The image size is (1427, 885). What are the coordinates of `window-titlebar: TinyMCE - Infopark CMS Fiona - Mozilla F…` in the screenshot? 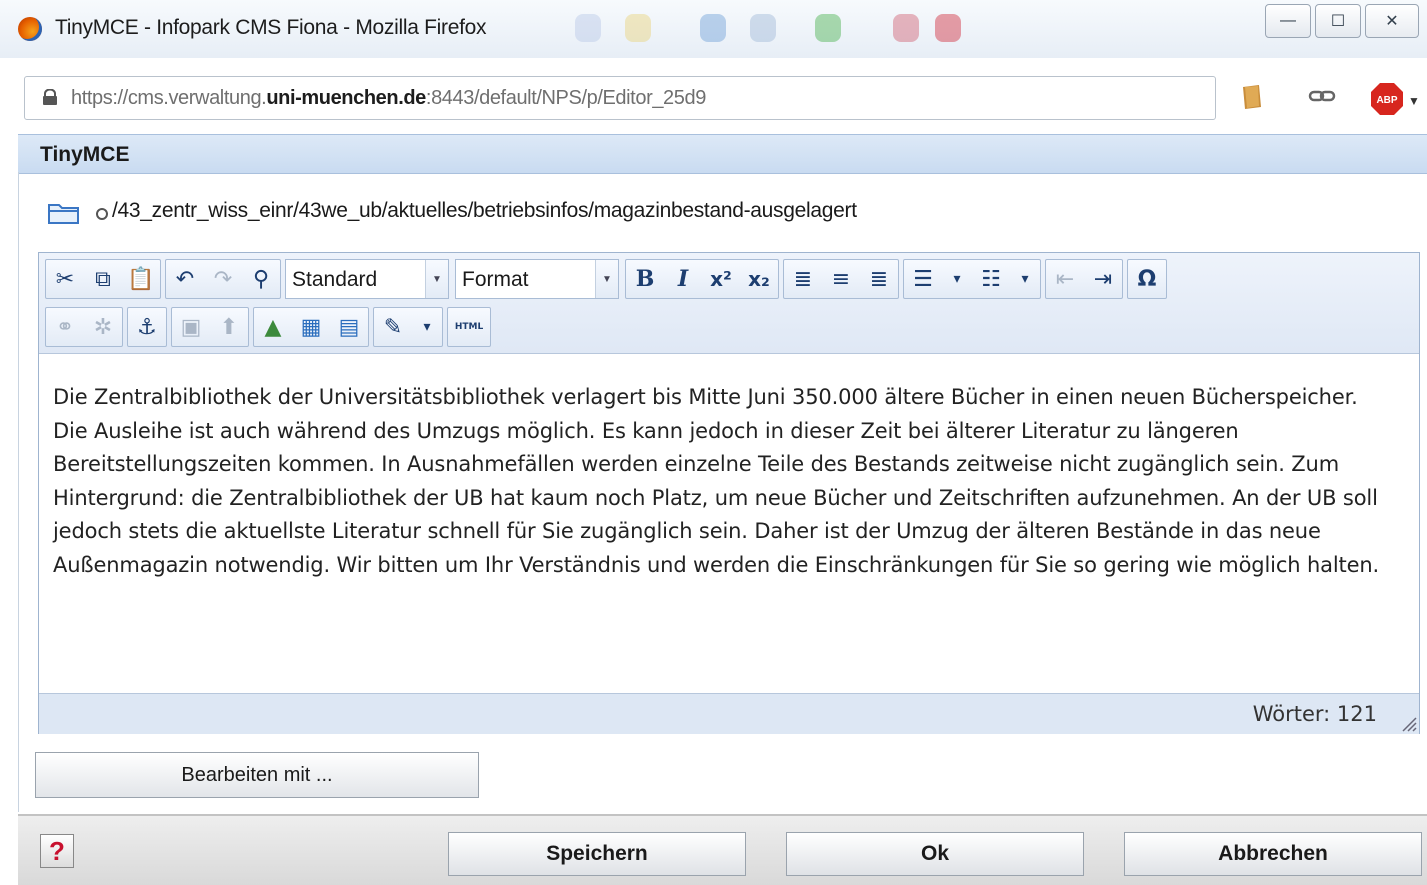 It's located at (713, 29).